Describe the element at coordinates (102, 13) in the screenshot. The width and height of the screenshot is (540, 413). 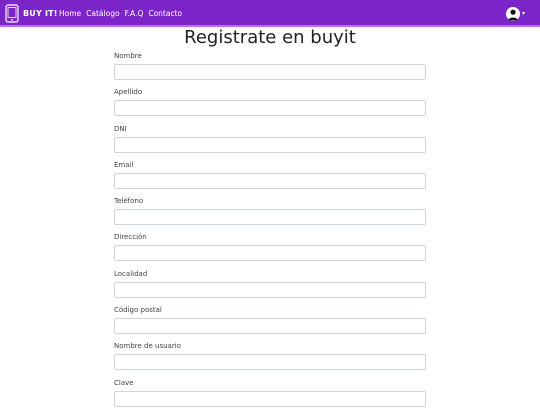
I see `nav-link-catalogo: Catálogo` at that location.